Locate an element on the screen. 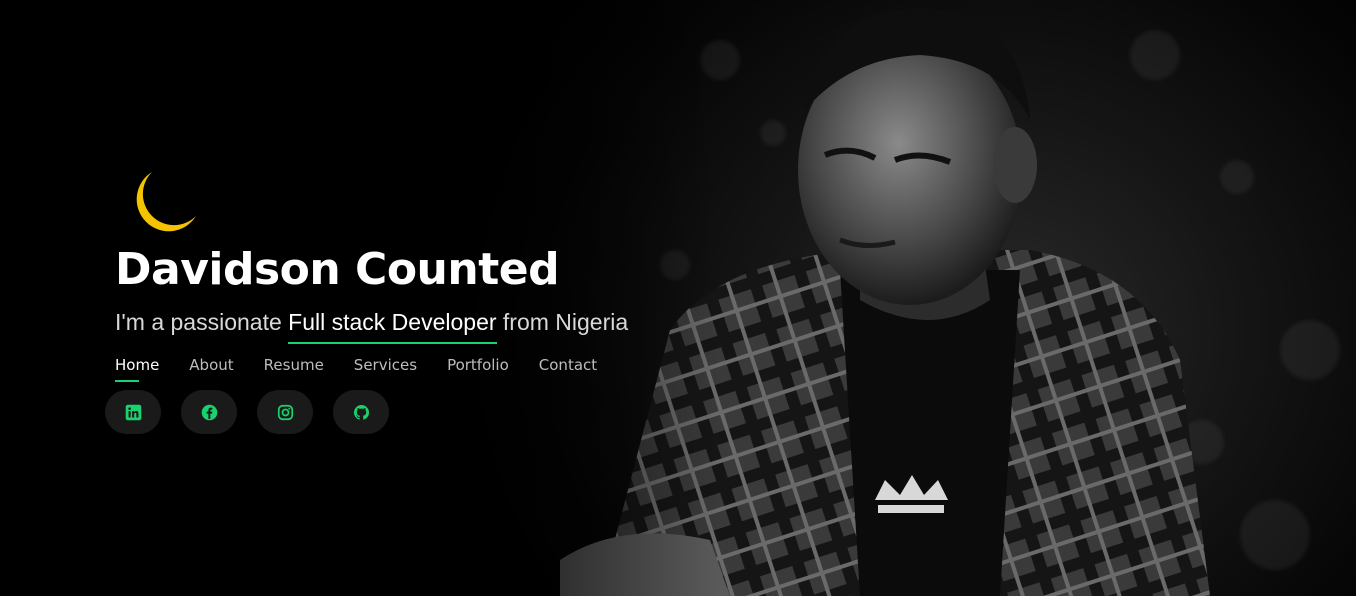 The height and width of the screenshot is (596, 1356). nav-contact: Contact is located at coordinates (568, 368).